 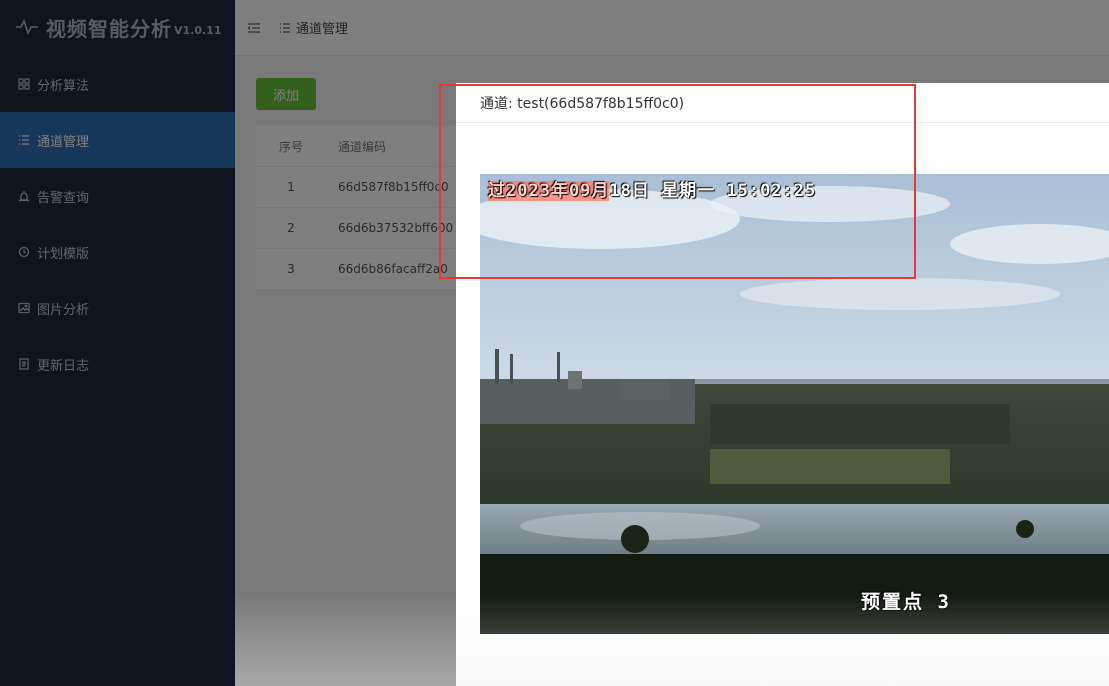 I want to click on timestamp-text: 18日 星期一 15:02:25, so click(x=713, y=191).